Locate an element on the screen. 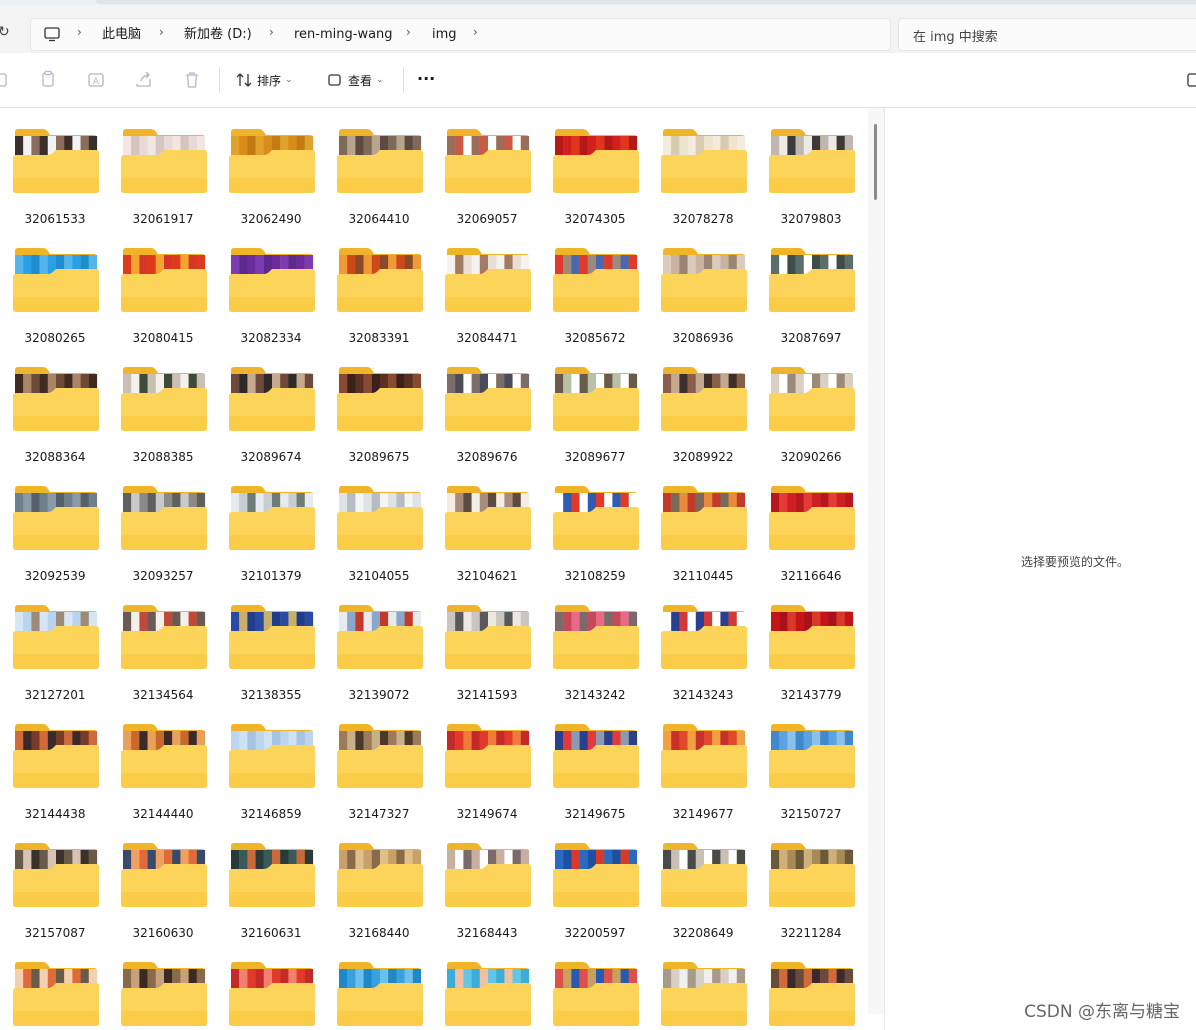 This screenshot has width=1196, height=1030. folder-item: 32079803 is located at coordinates (811, 167).